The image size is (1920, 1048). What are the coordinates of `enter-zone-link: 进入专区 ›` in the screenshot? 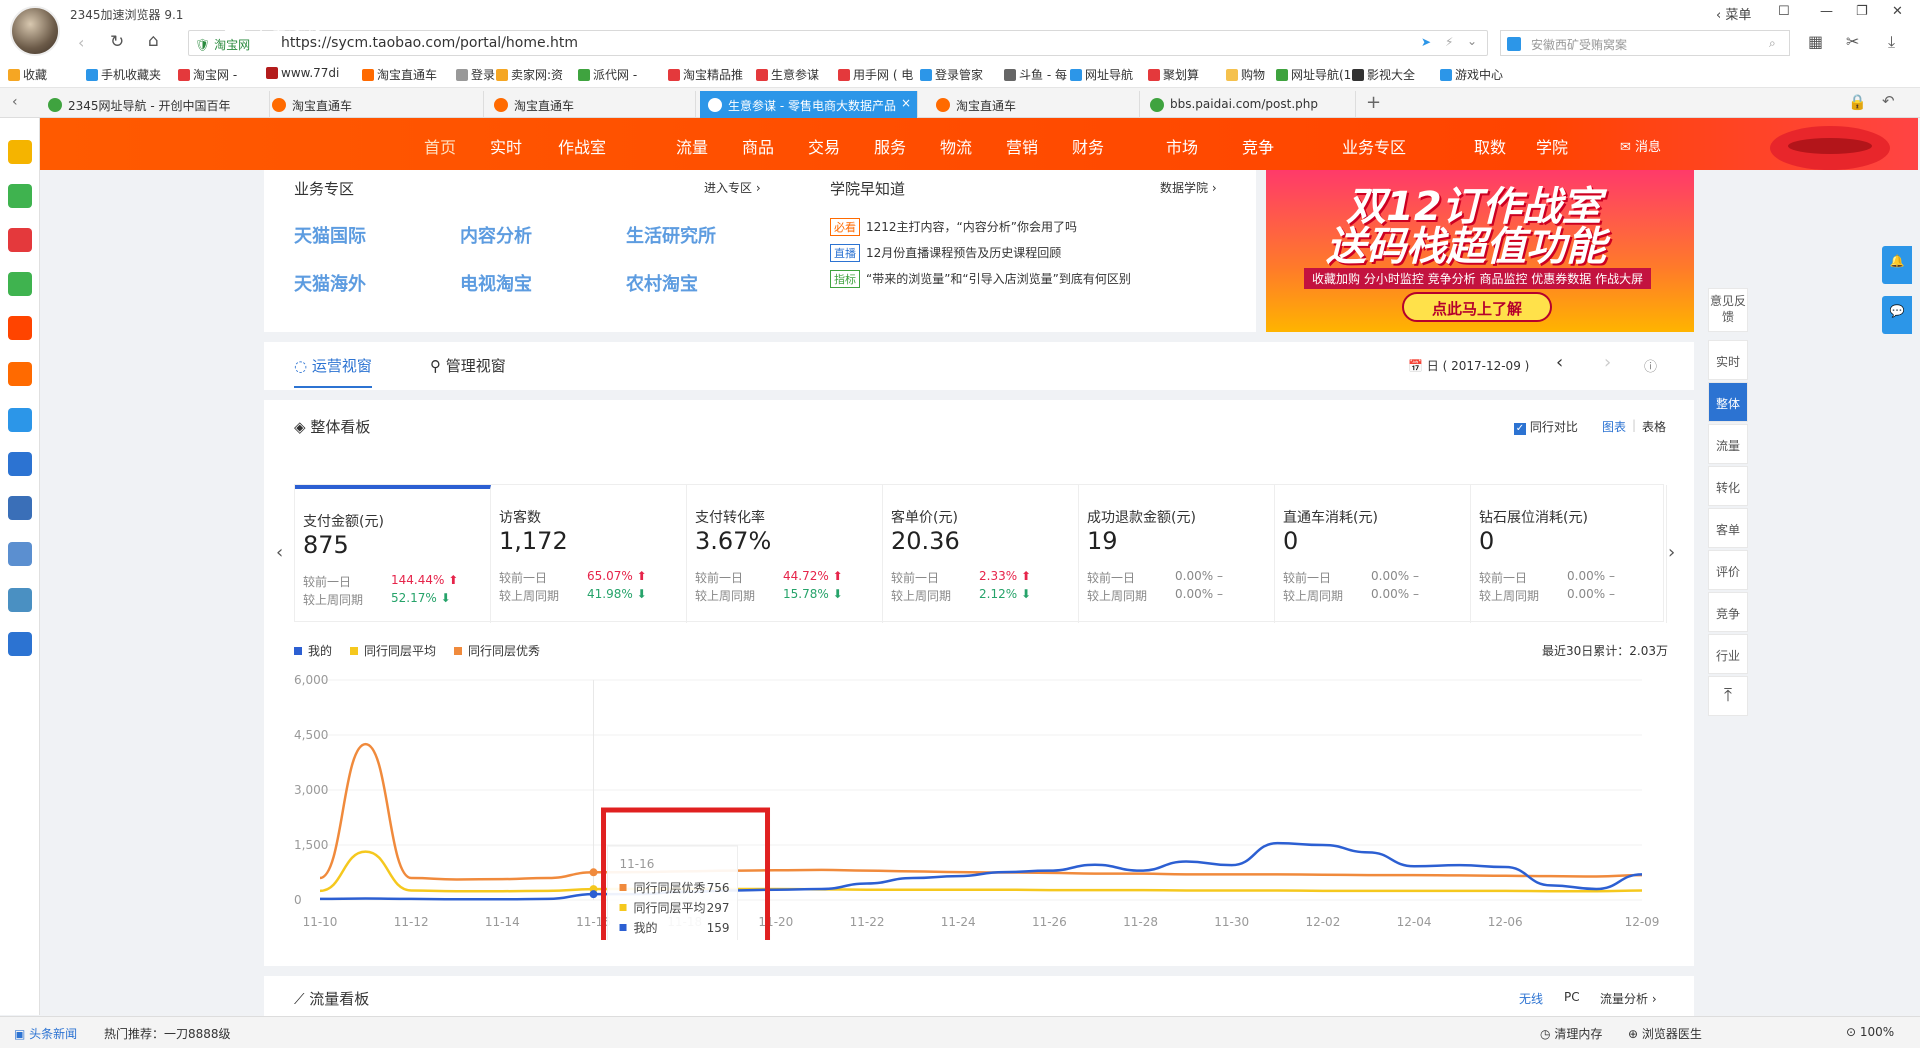 It's located at (732, 187).